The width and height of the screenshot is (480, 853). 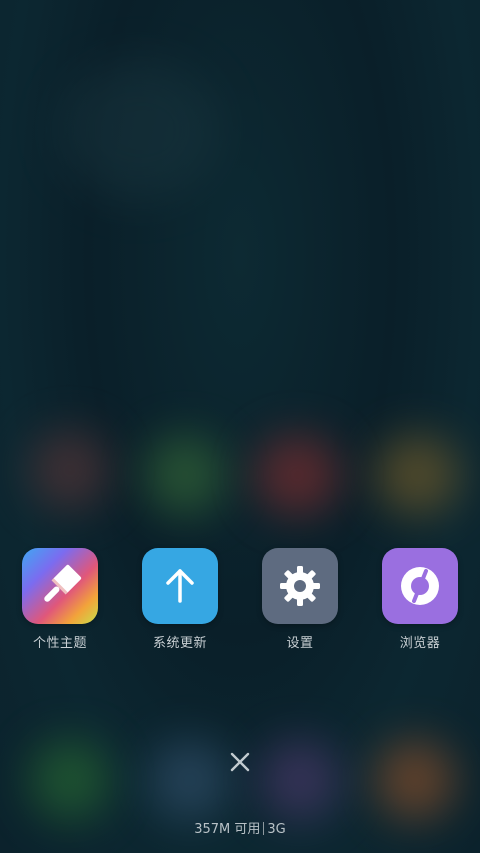 I want to click on status-divider, so click(x=264, y=828).